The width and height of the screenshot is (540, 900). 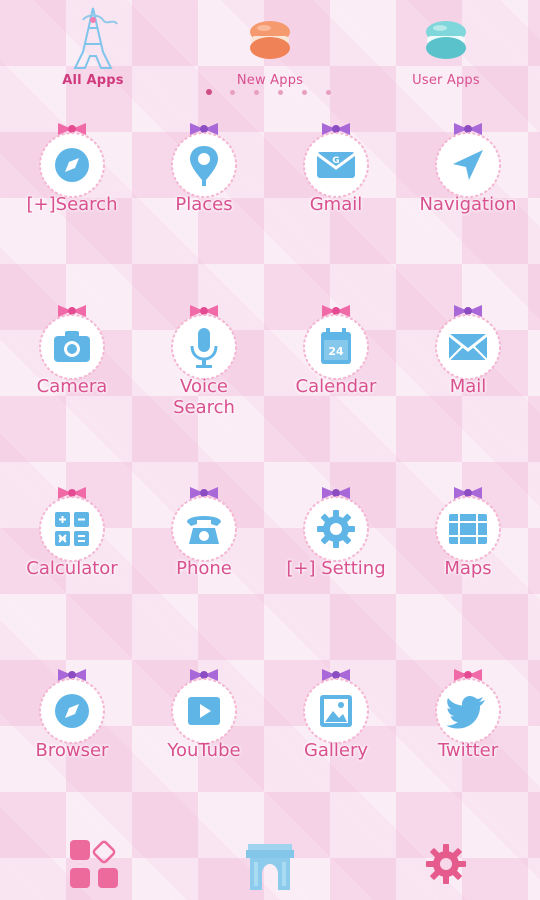 I want to click on app-label: Voice Search, so click(x=204, y=397).